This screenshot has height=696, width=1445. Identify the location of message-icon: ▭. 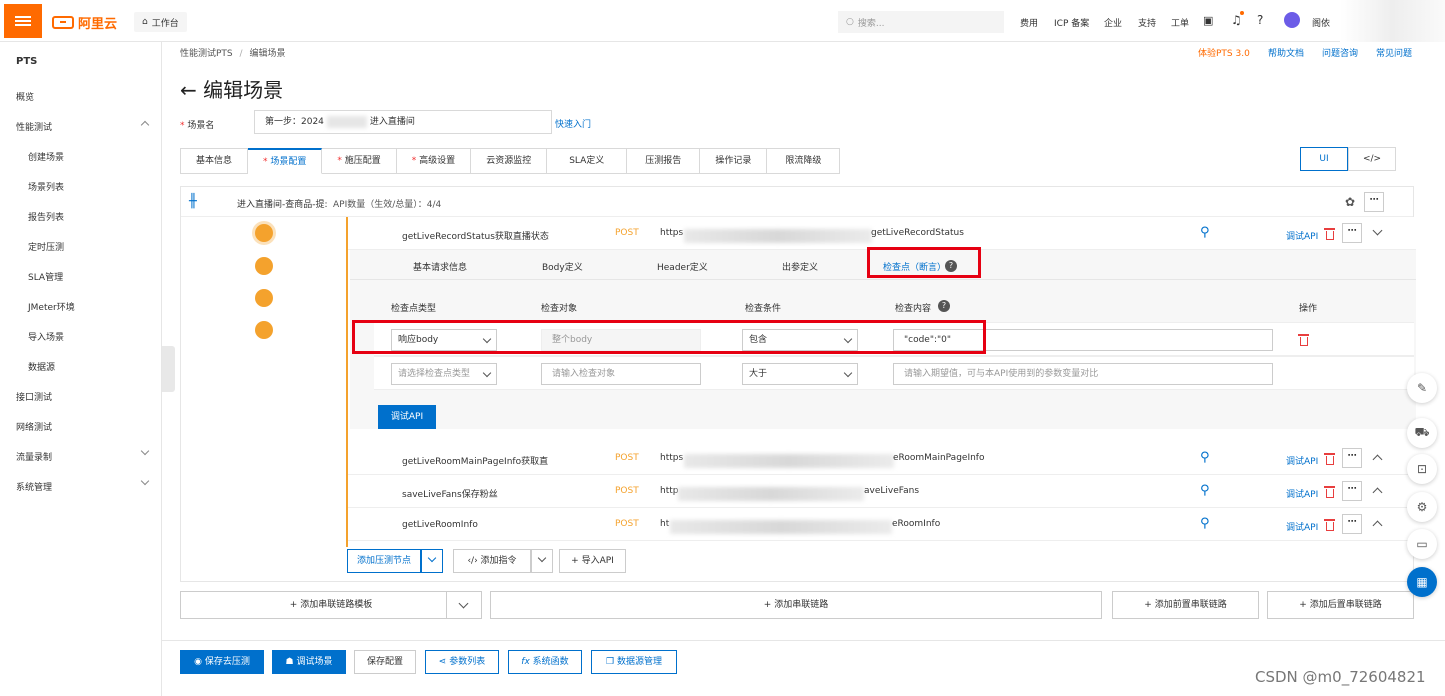
(1422, 544).